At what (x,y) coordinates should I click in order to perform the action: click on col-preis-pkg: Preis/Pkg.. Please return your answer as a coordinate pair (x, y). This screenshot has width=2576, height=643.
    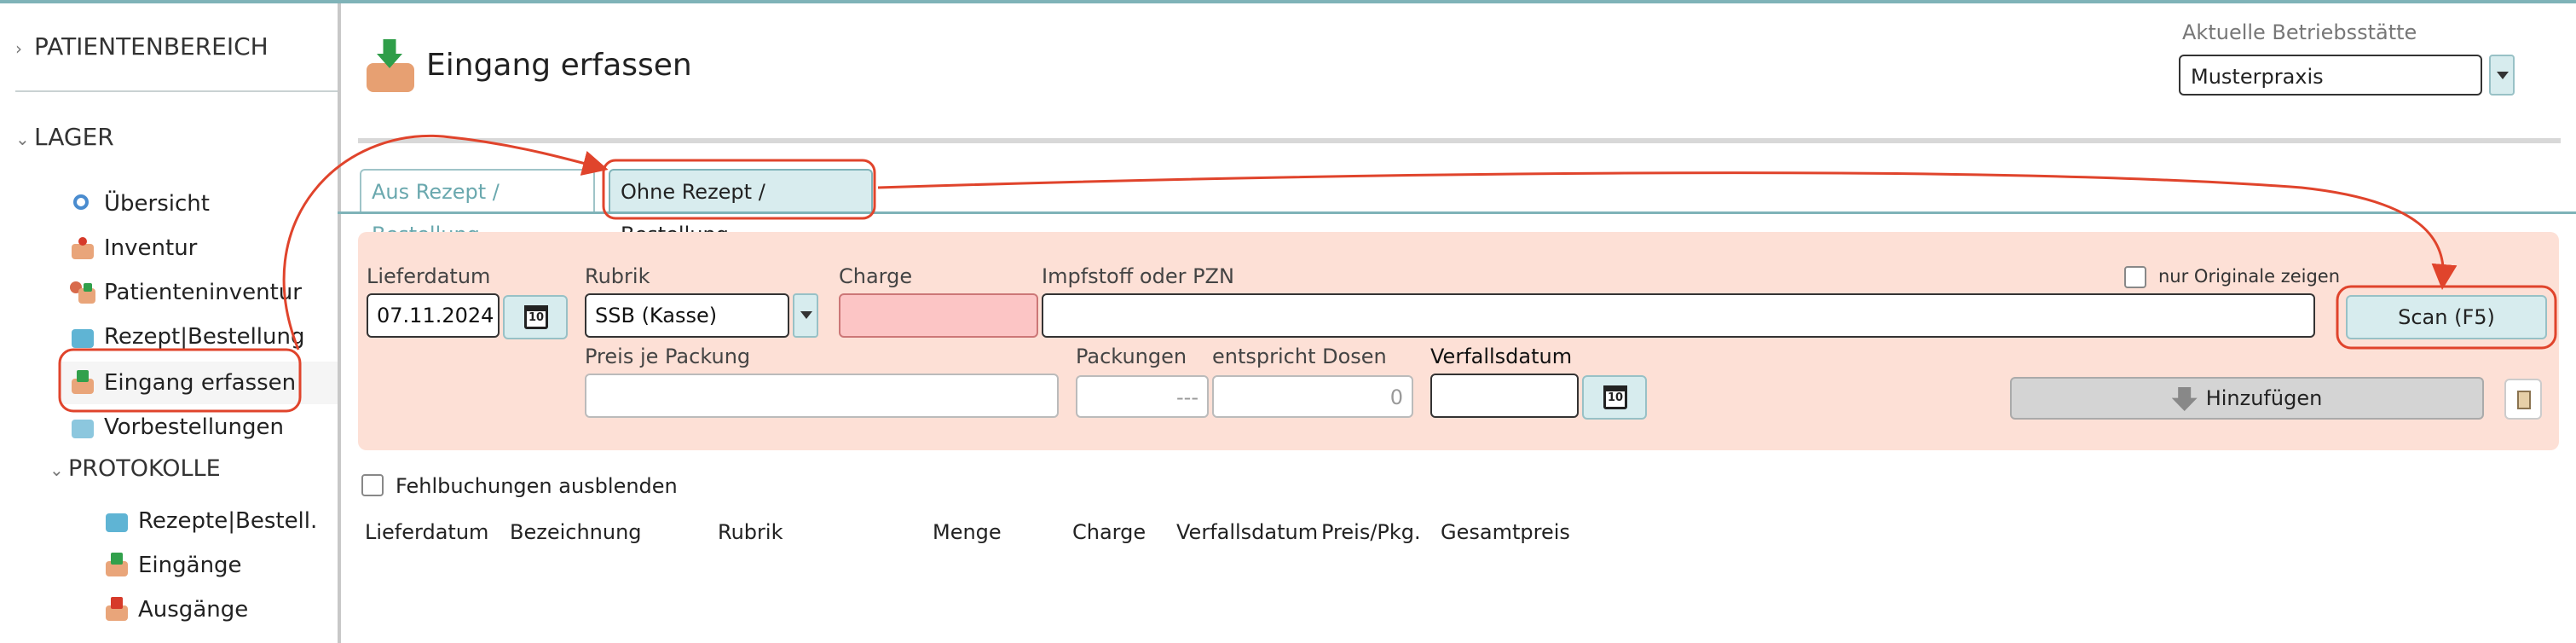
    Looking at the image, I should click on (1371, 532).